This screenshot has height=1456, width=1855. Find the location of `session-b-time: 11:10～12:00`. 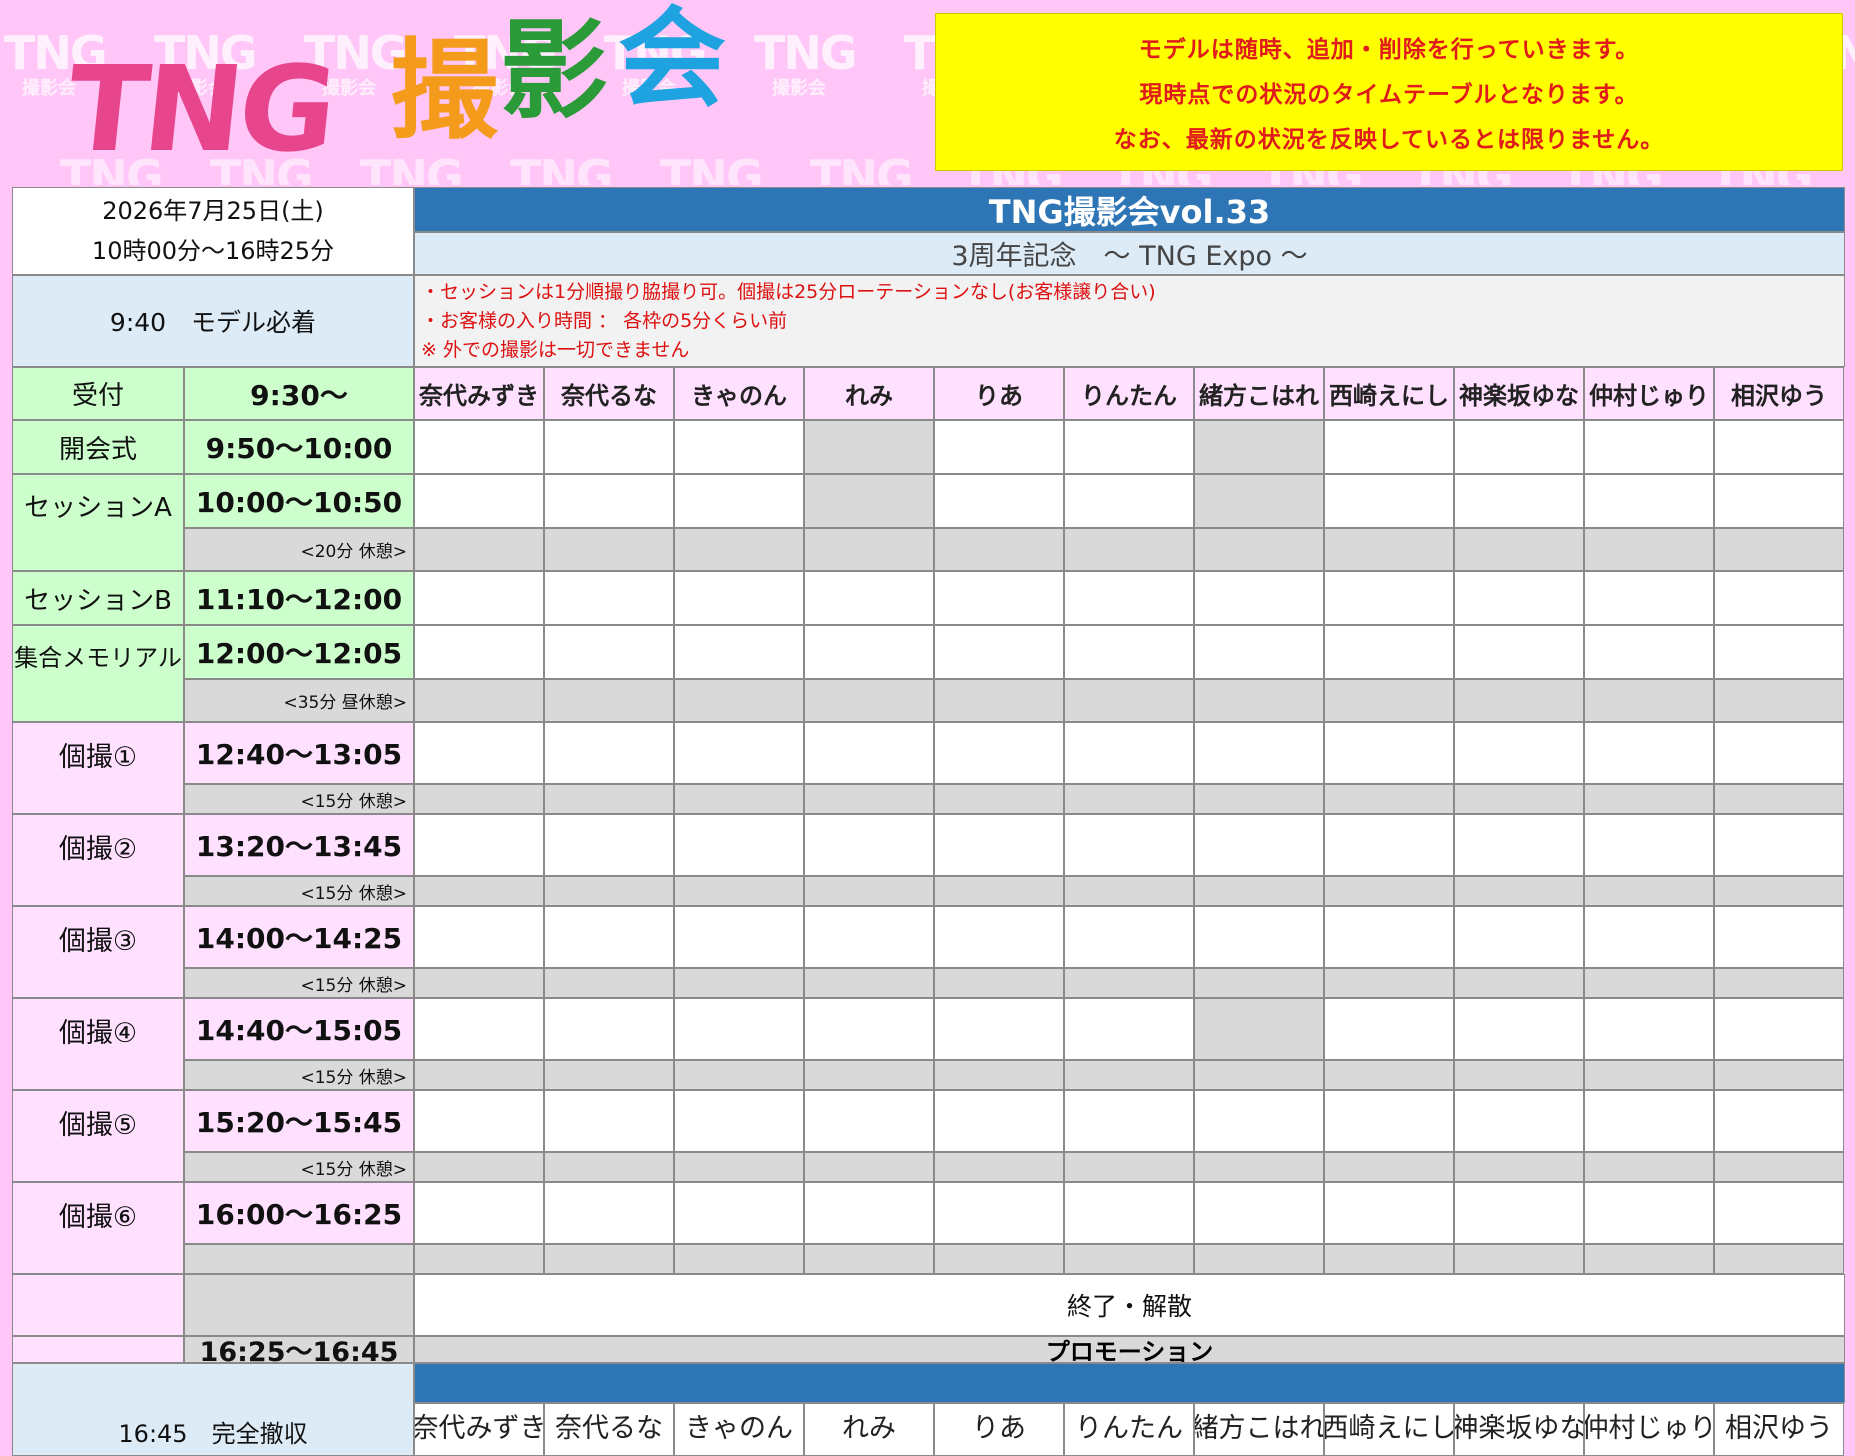

session-b-time: 11:10～12:00 is located at coordinates (299, 598).